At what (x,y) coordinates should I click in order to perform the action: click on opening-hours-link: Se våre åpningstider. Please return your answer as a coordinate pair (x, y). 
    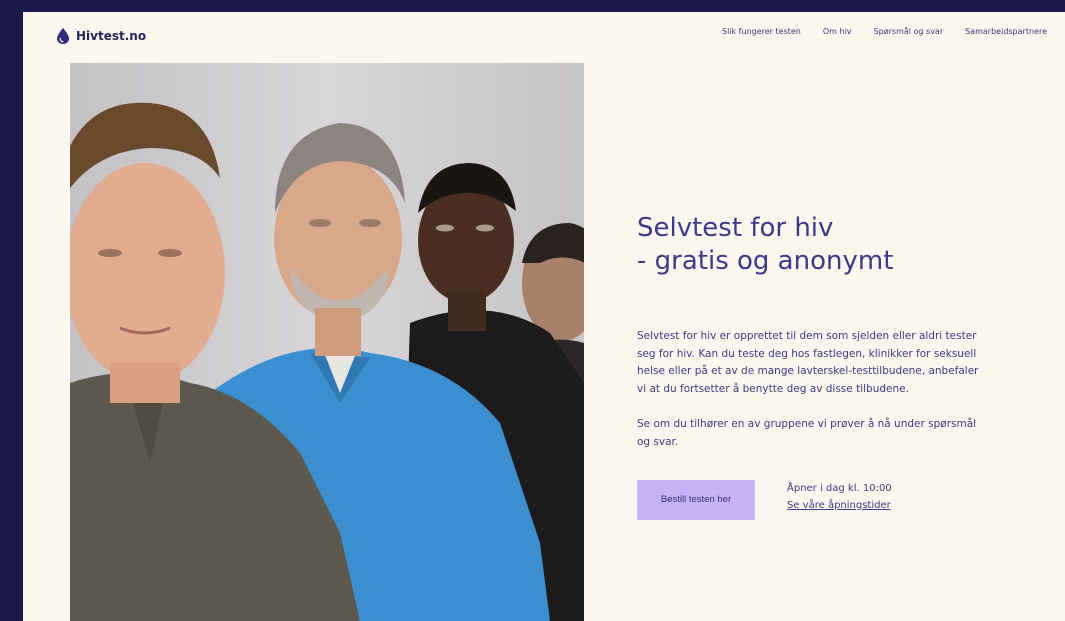
    Looking at the image, I should click on (839, 505).